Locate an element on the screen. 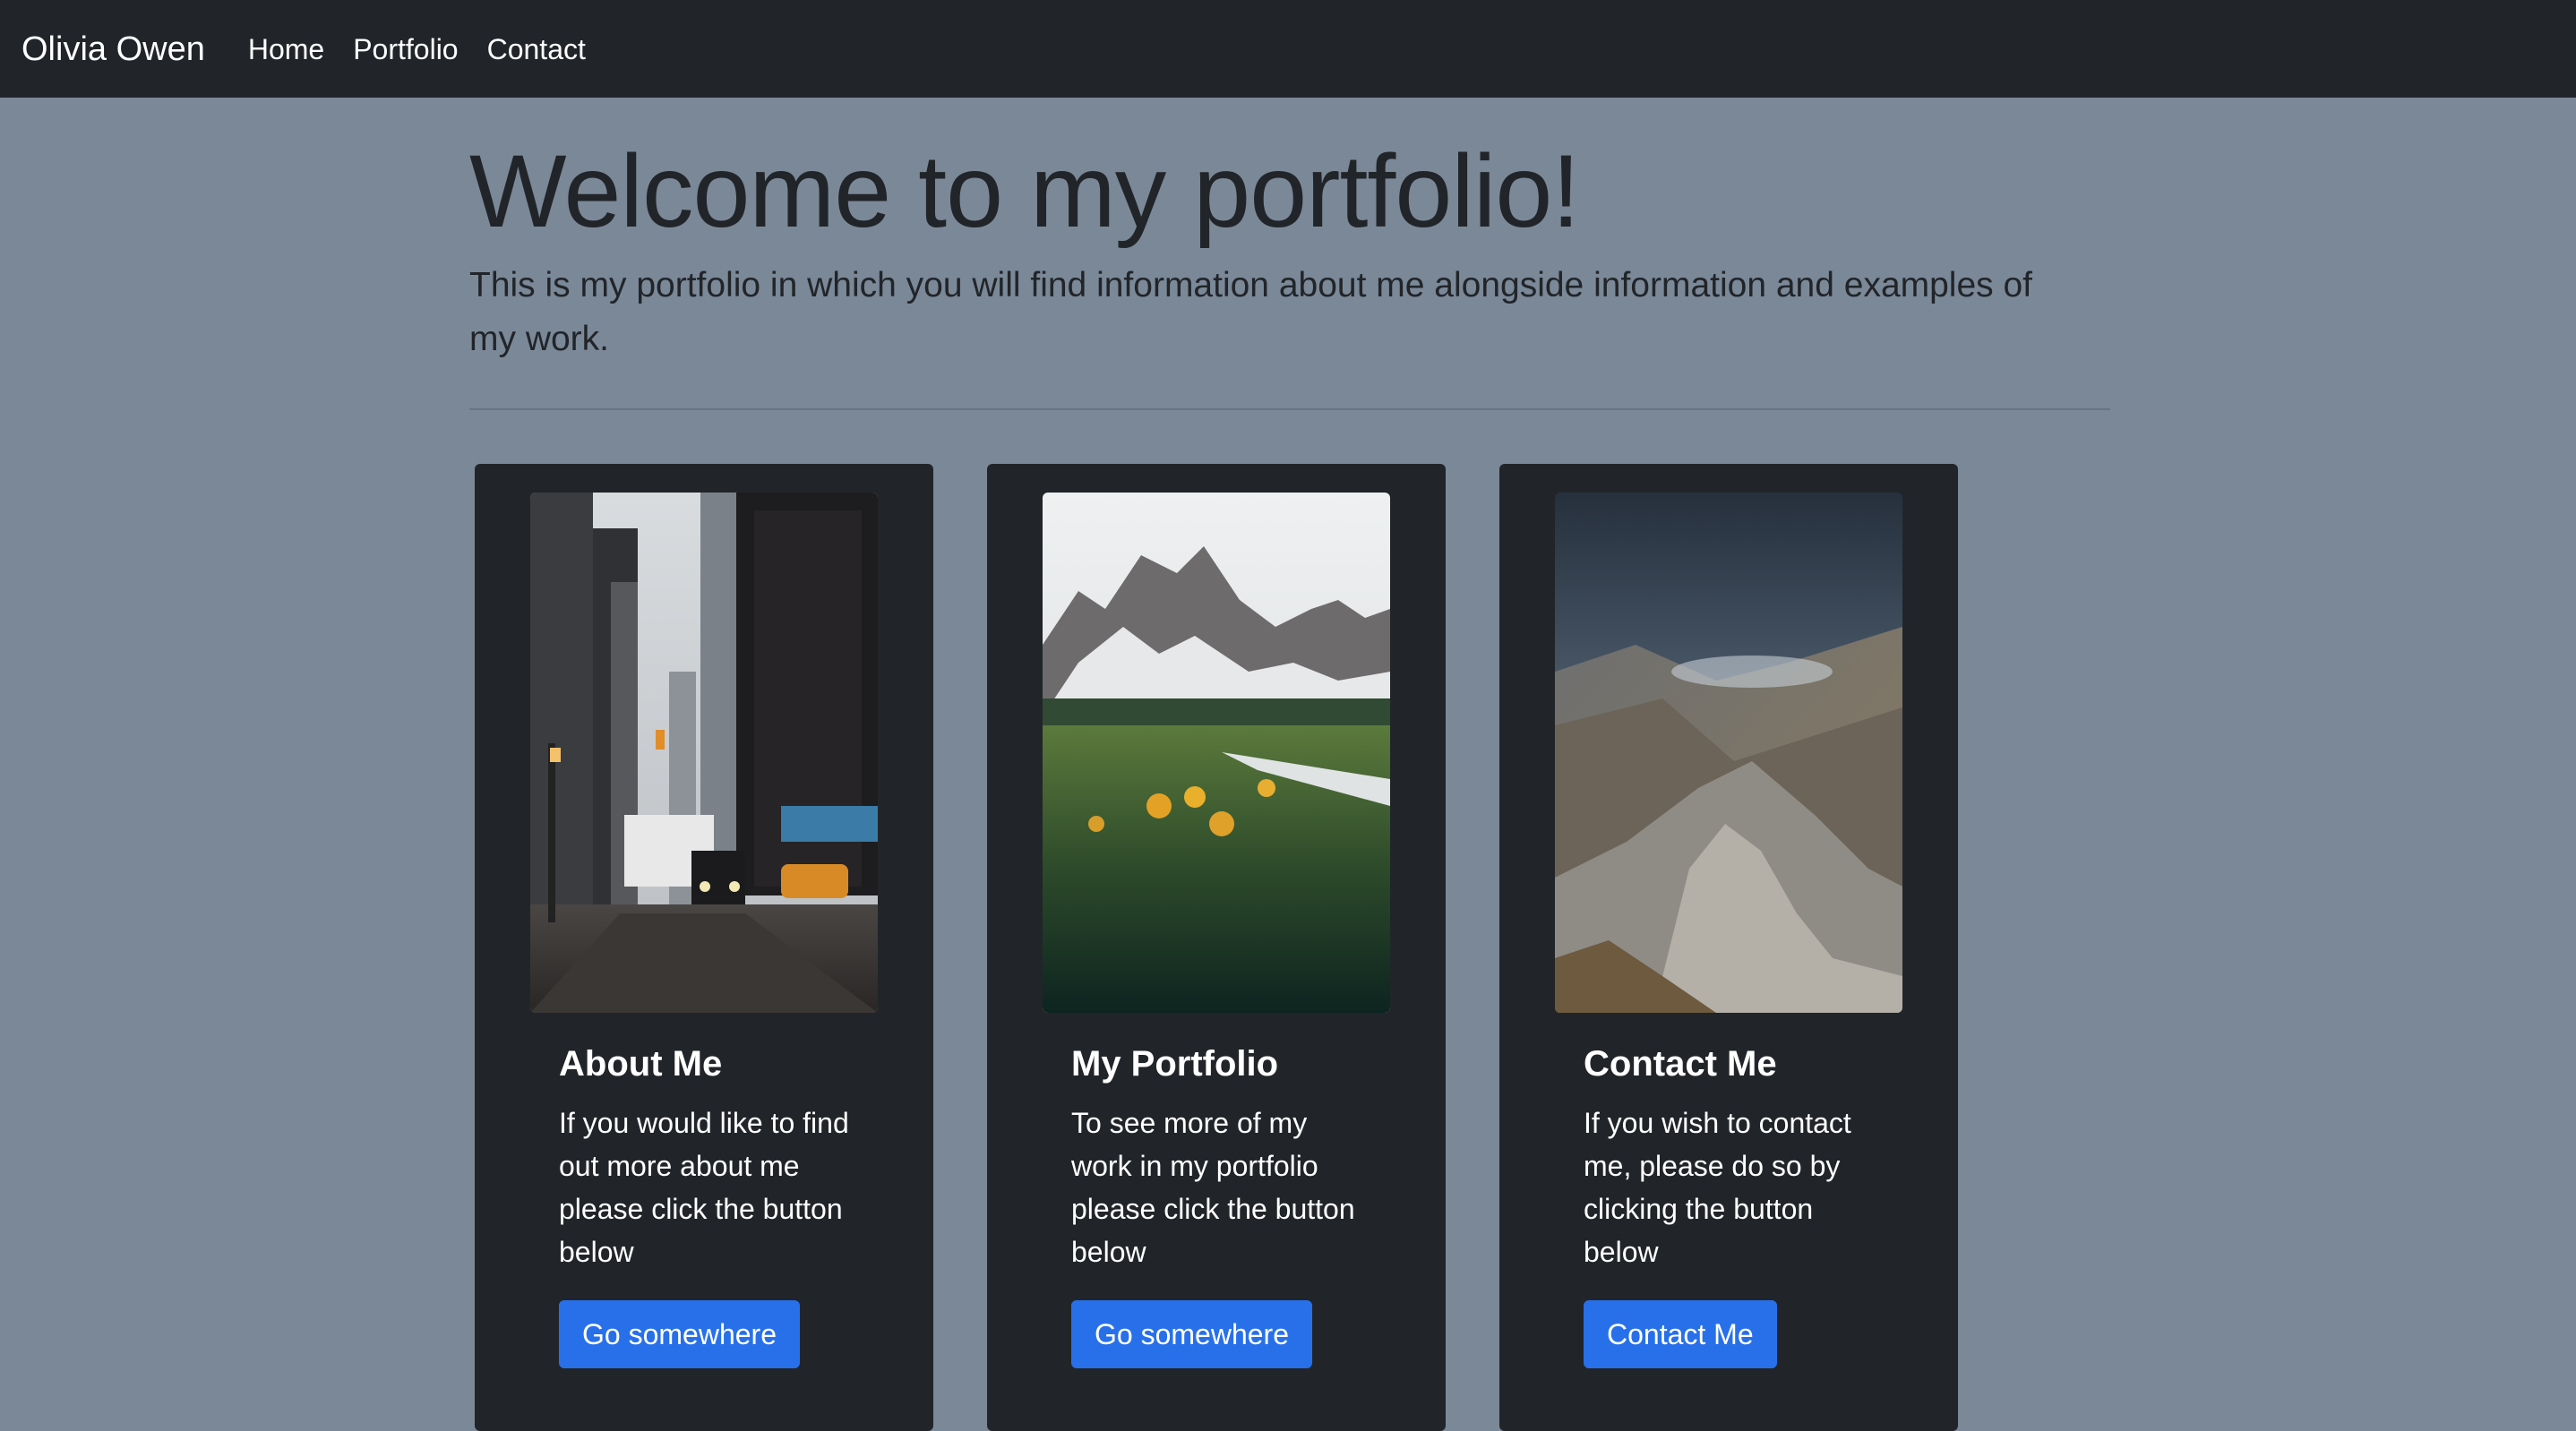 The image size is (2576, 1431). card-title: My Portfolio is located at coordinates (1175, 1064).